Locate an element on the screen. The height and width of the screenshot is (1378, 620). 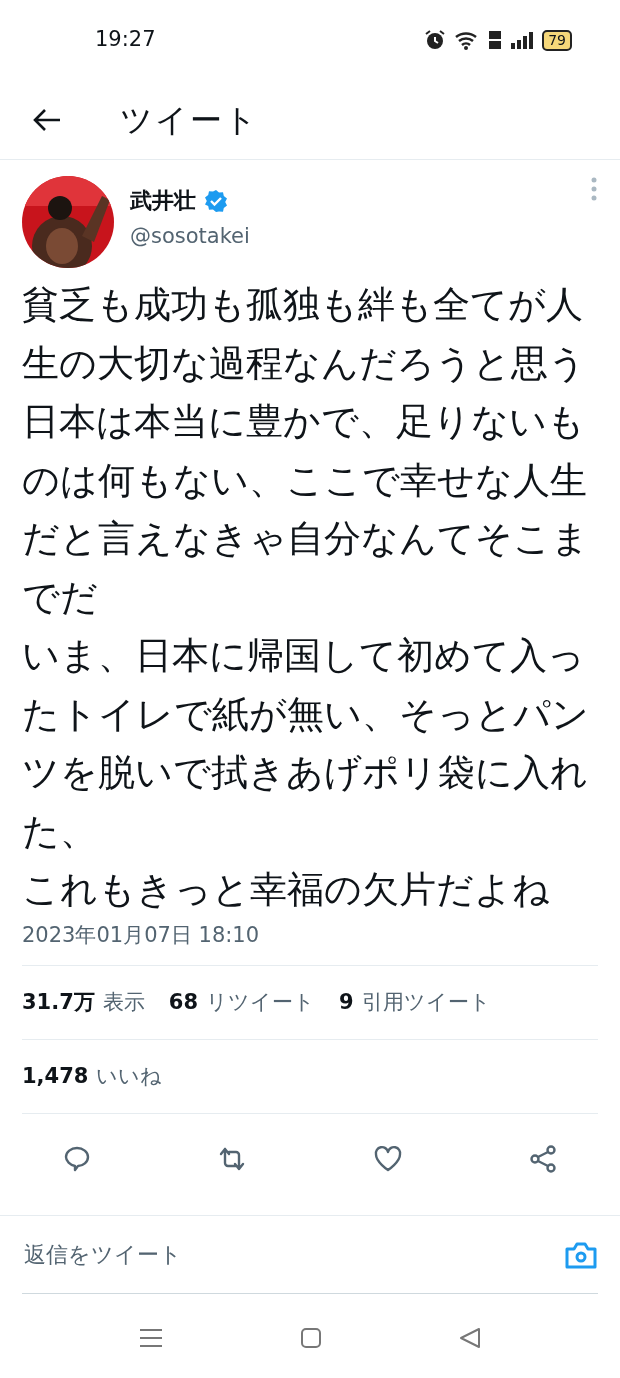
tweet-text: 貧乏も成功も孤独も絆も全てが人生の大切な過程なんだろうと思う is located at coordinates (304, 334).